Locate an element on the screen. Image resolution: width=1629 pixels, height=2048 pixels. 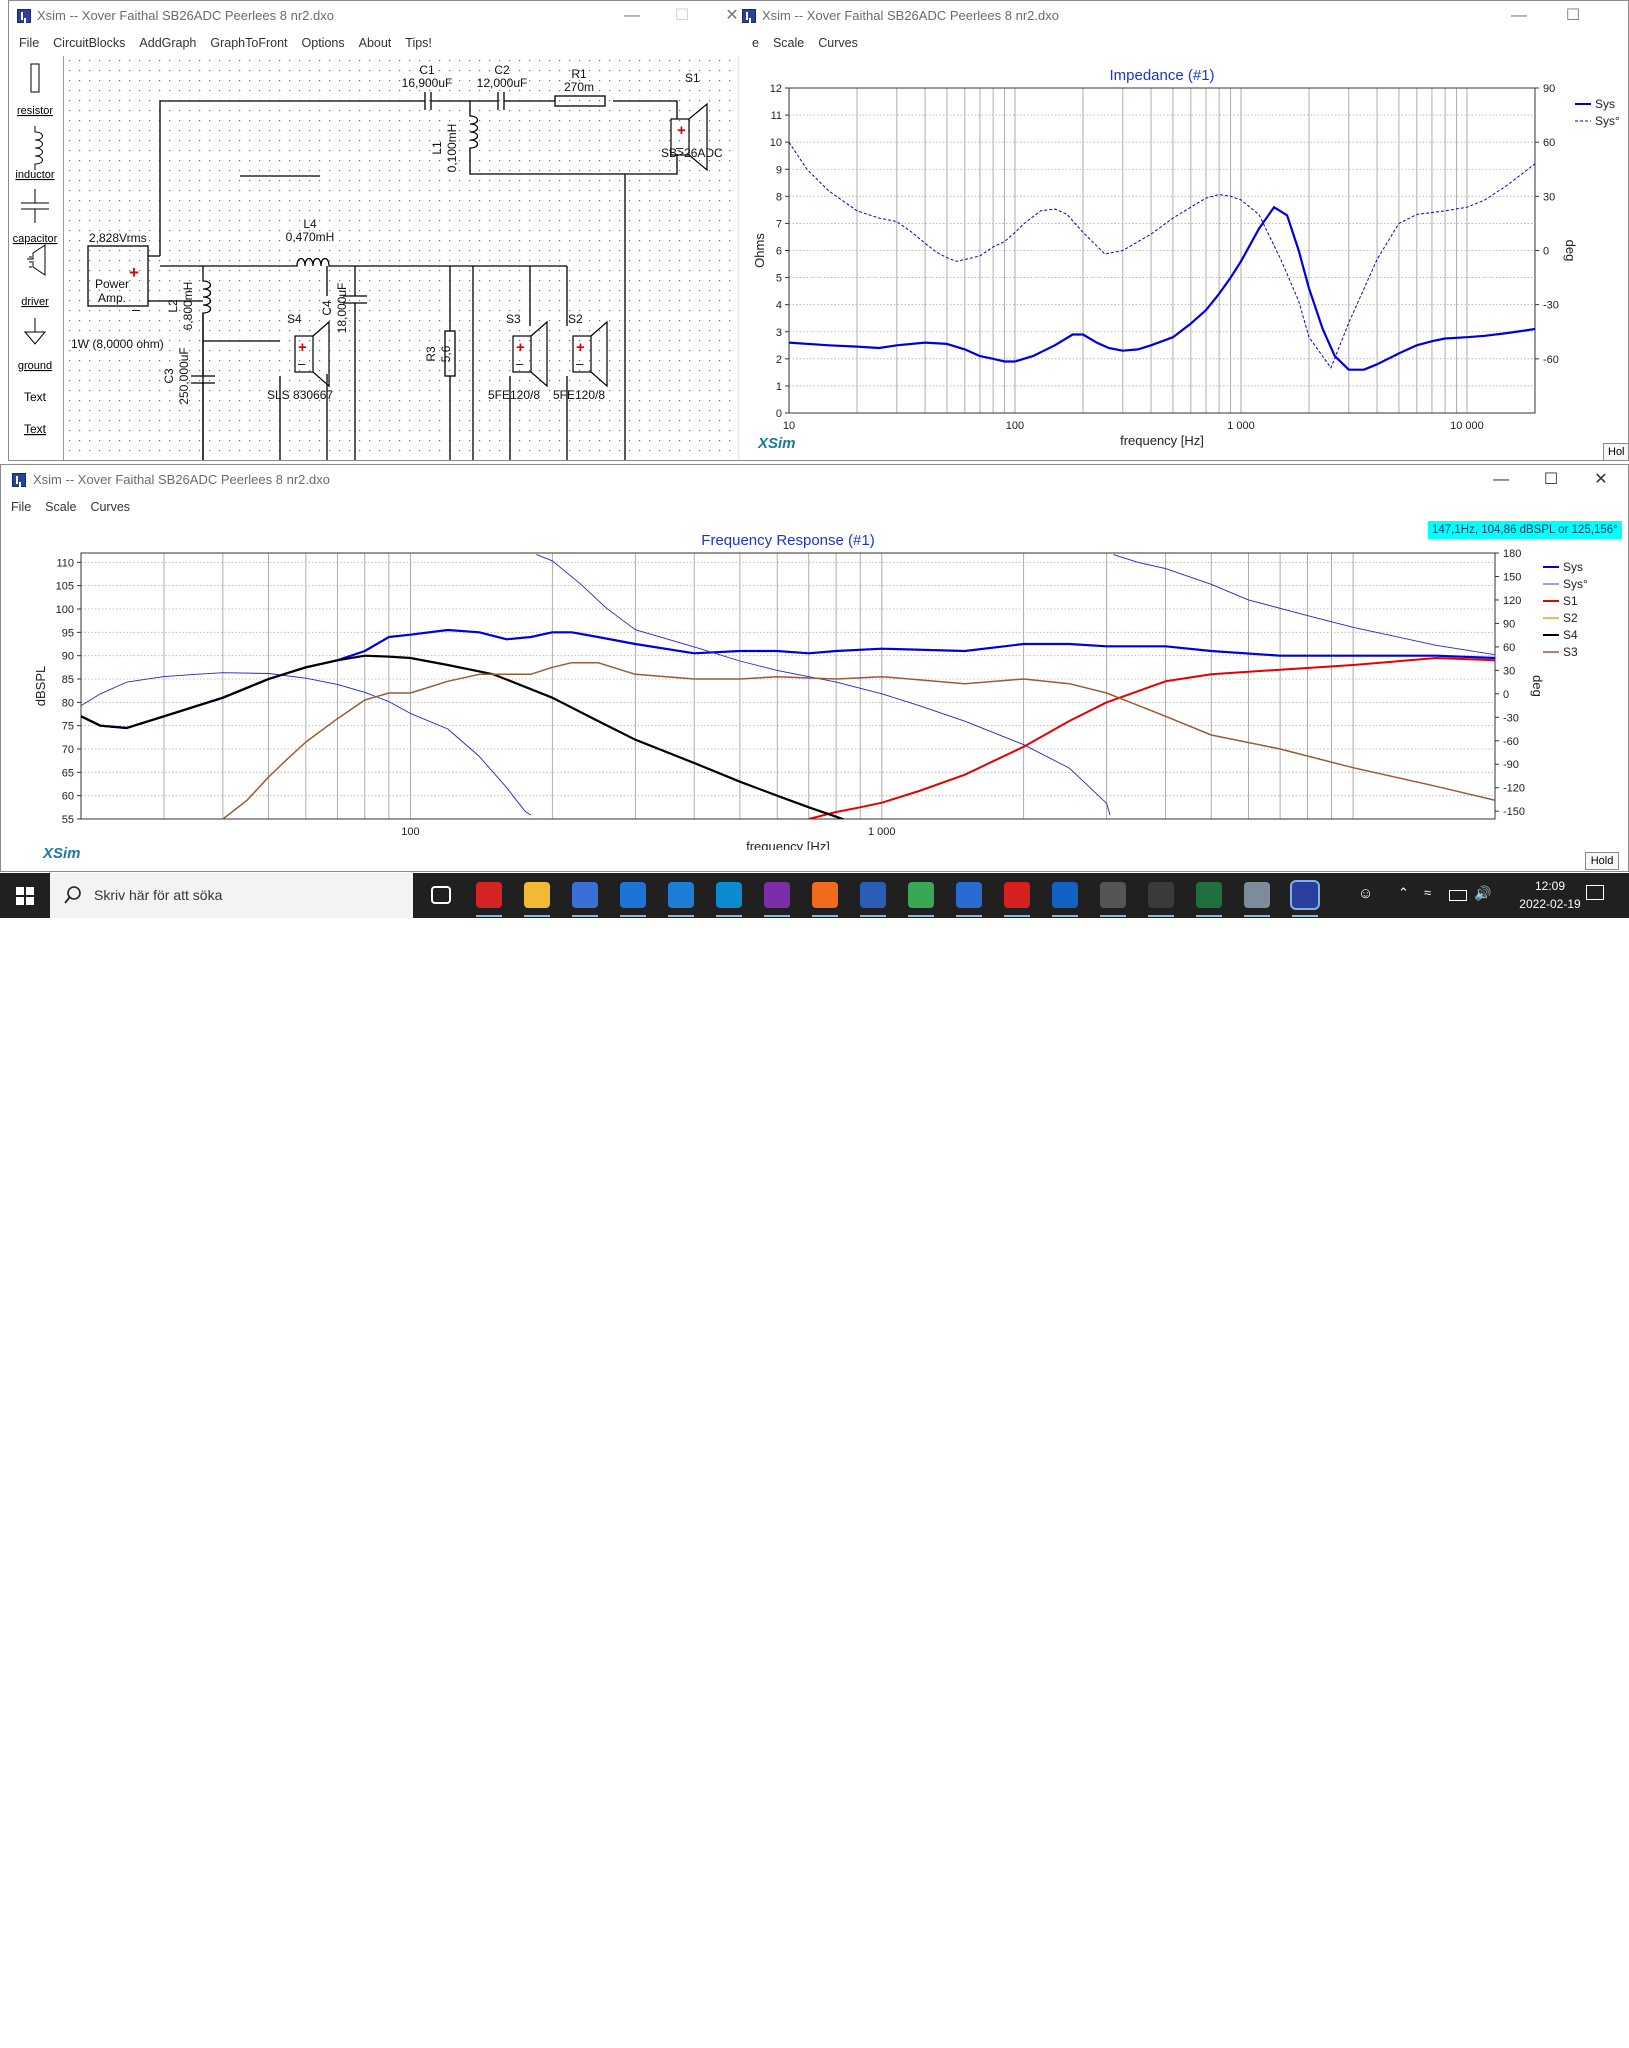
amp-label-1: Power is located at coordinates (112, 284).